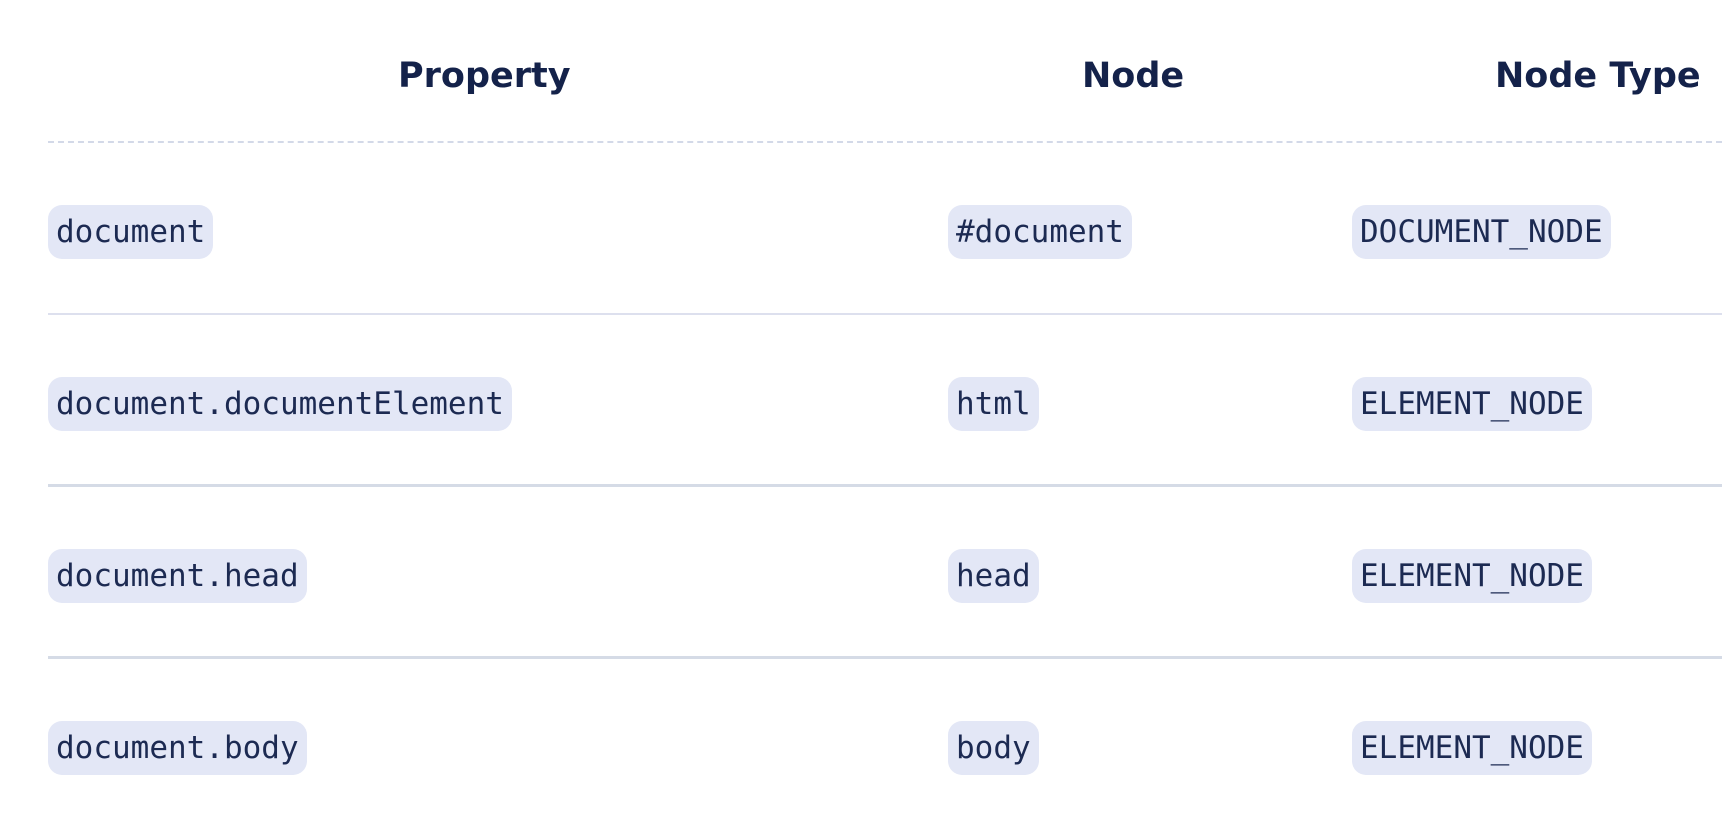 This screenshot has width=1722, height=831. I want to click on node-type-cell: DOCUMENT_NODE, so click(1481, 232).